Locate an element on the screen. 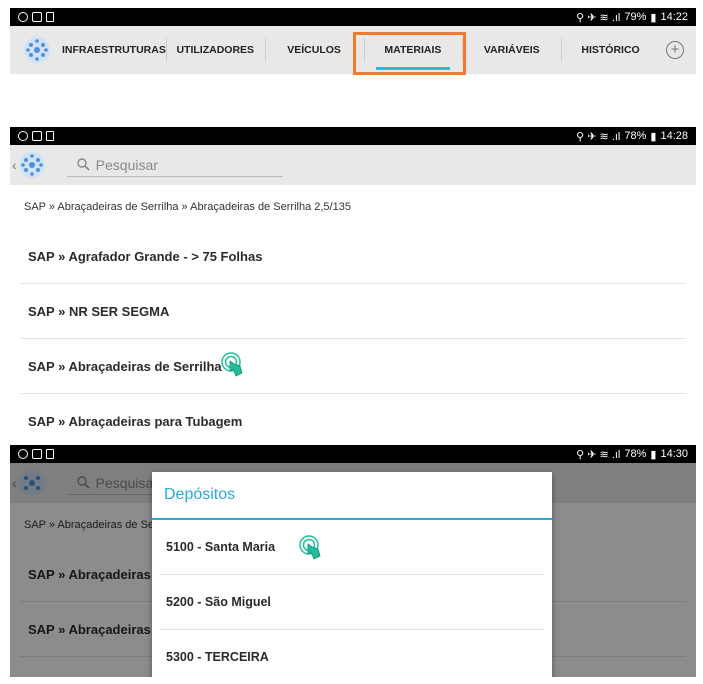 The image size is (703, 684). tab-utilizadores: UTILIZADORES is located at coordinates (215, 50).